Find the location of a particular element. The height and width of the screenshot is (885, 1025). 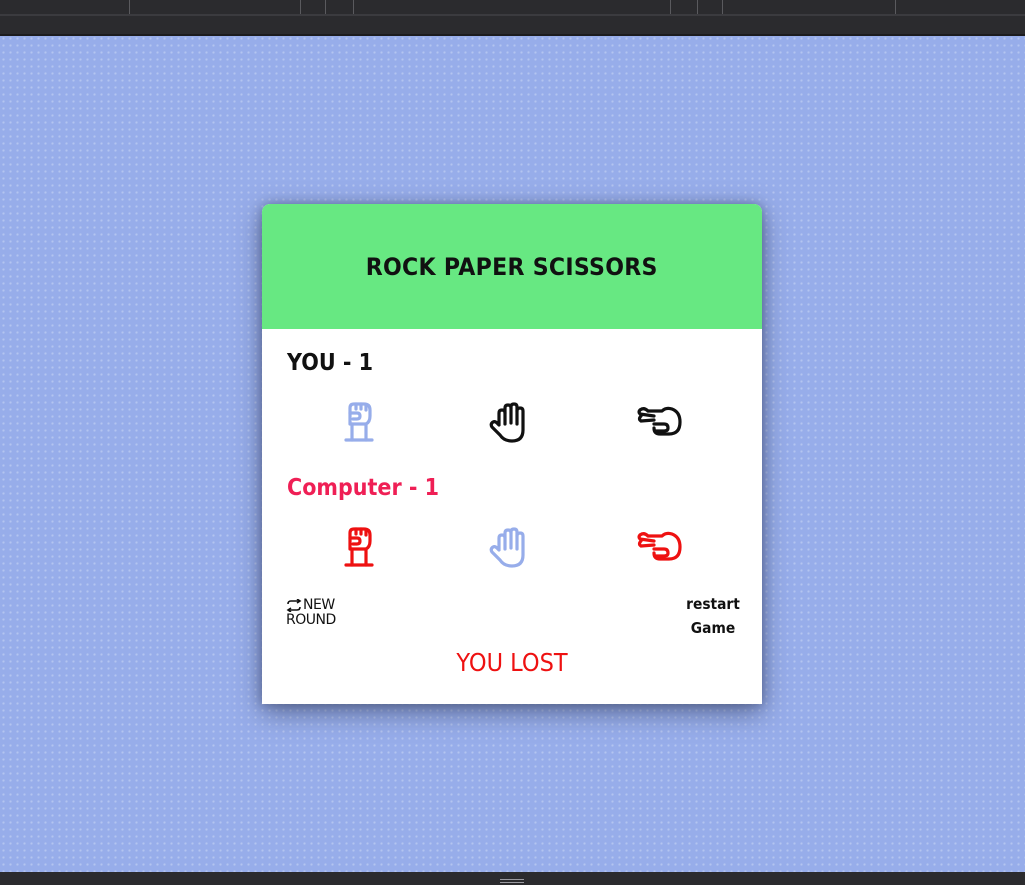

restart-game-button: restart Game is located at coordinates (713, 616).